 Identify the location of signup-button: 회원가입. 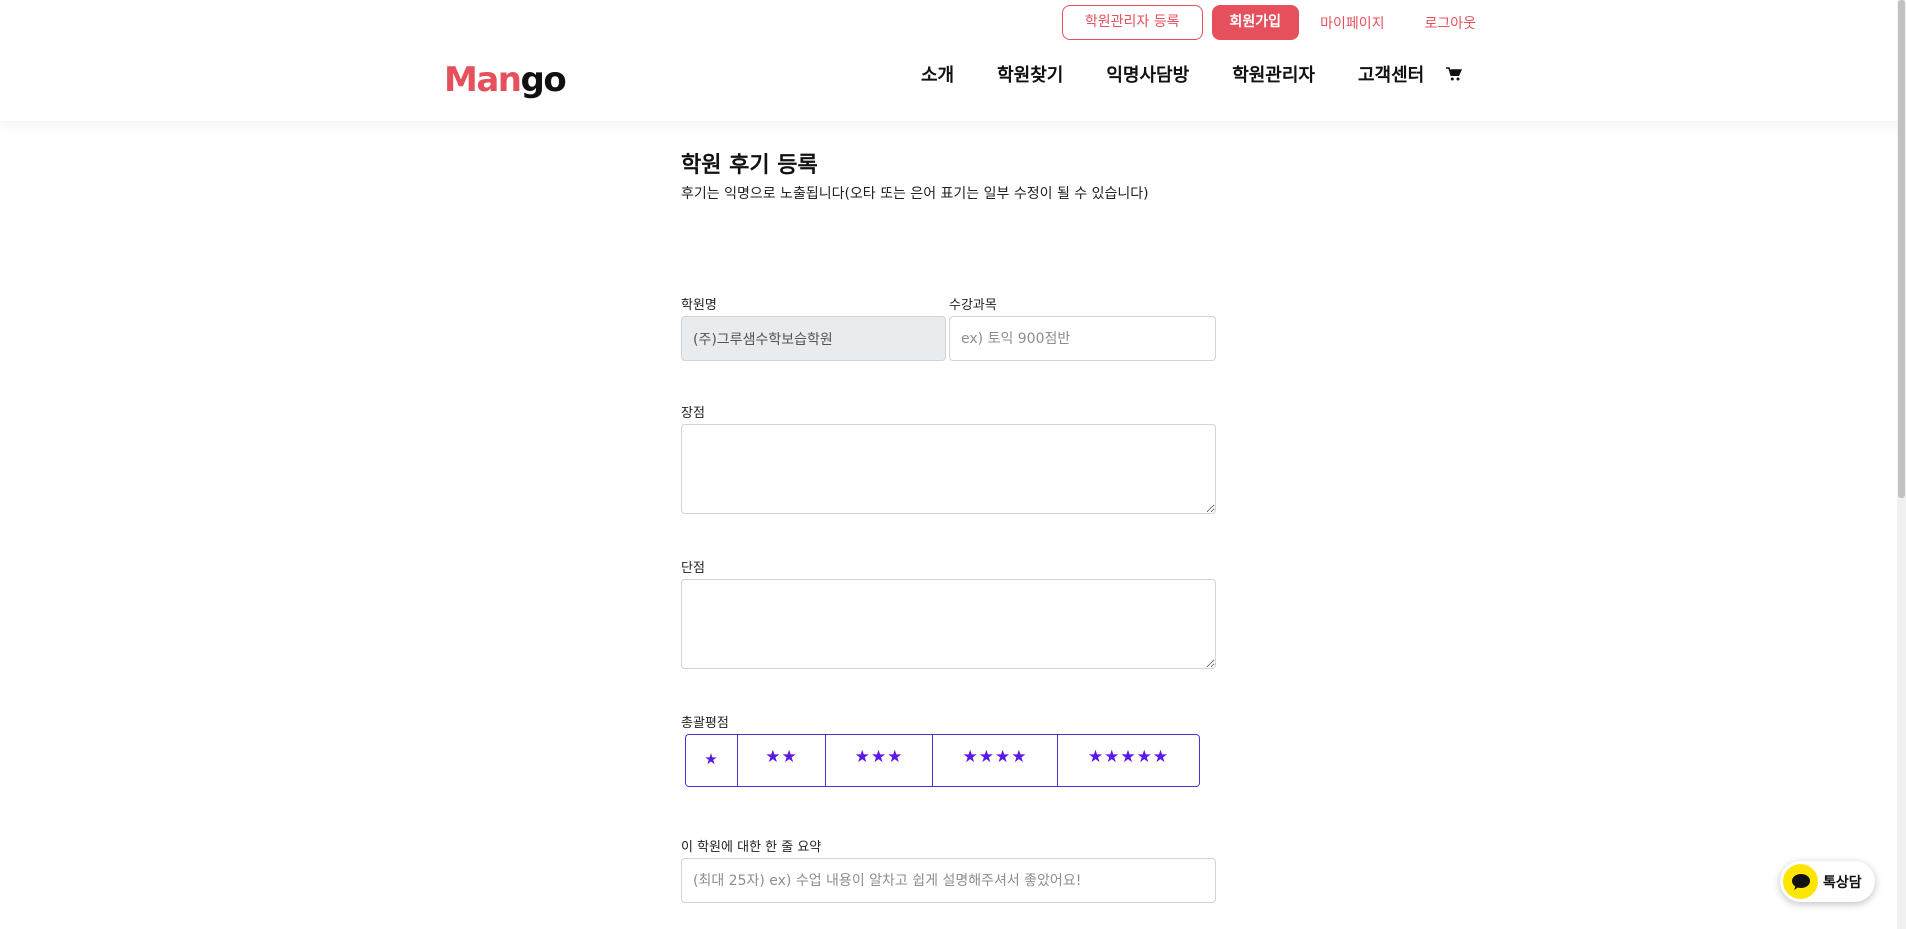
(1255, 22).